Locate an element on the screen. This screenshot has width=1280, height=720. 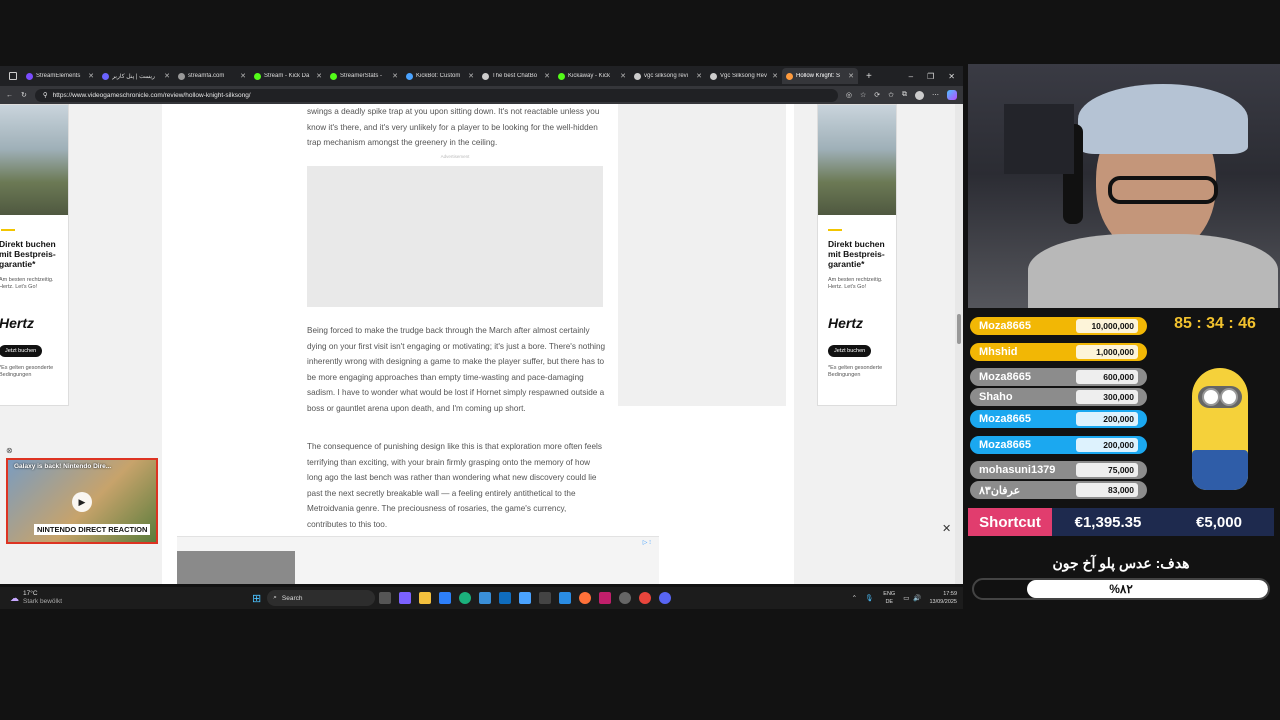
inline-ad-placeholder is located at coordinates (455, 236).